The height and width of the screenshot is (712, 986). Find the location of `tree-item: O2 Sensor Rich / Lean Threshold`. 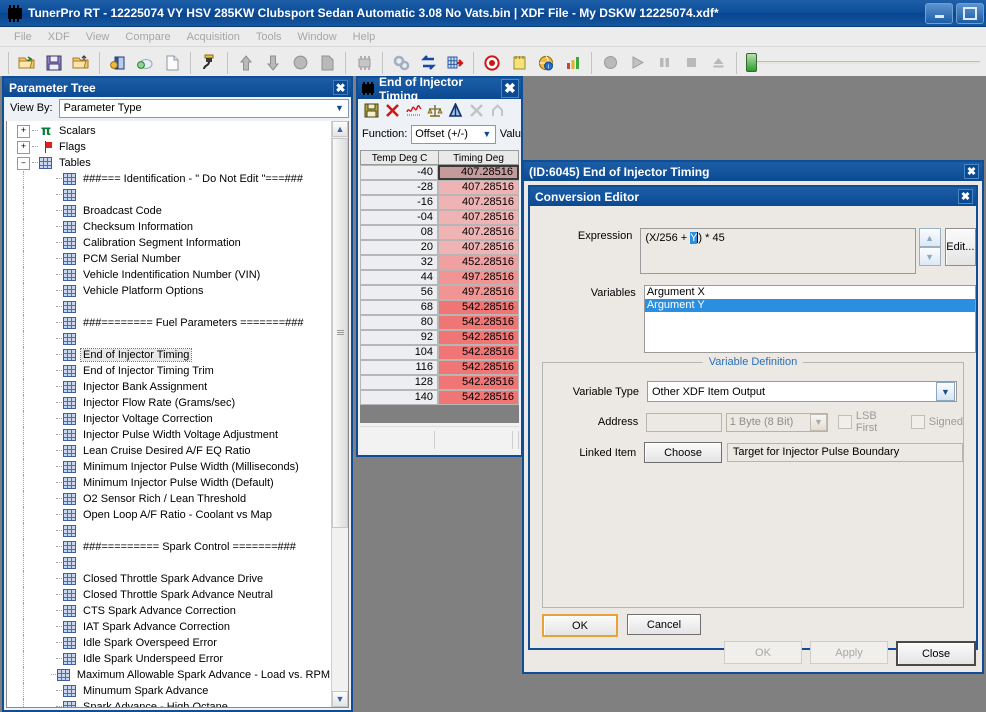

tree-item: O2 Sensor Rich / Lean Threshold is located at coordinates (169, 499).